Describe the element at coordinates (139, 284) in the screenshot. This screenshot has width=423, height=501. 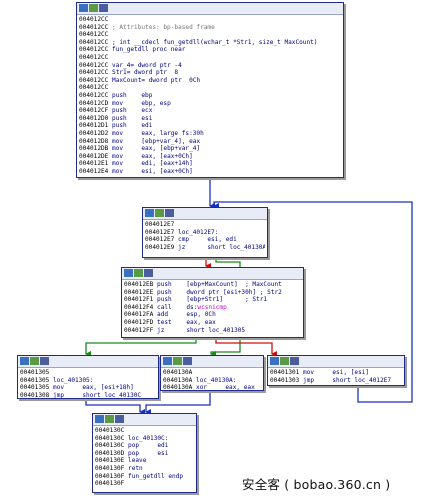
I see `code-address: 004012EB` at that location.